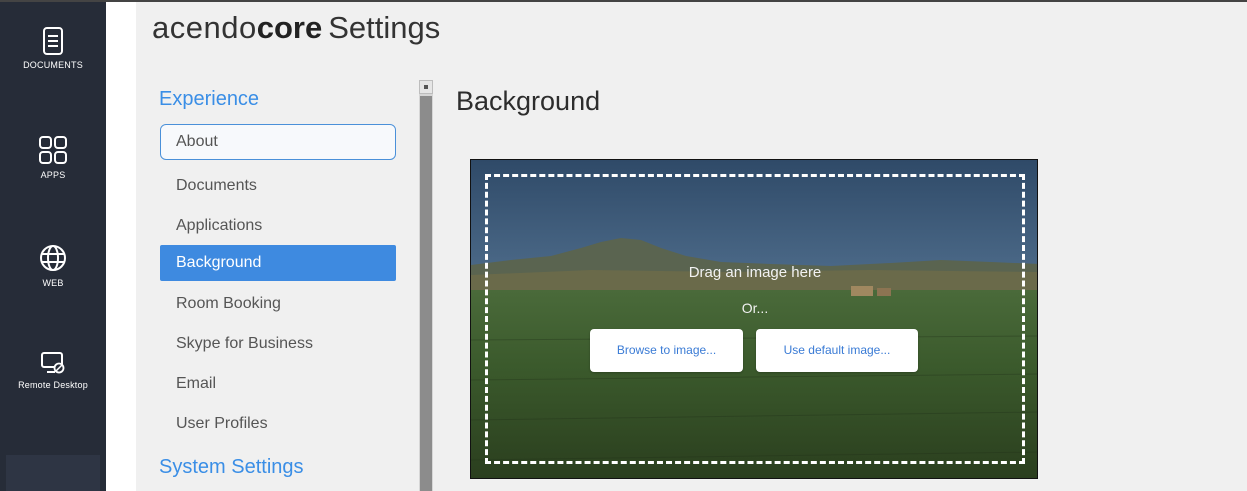 The image size is (1247, 491). Describe the element at coordinates (289, 27) in the screenshot. I see `brand-name-bold: core` at that location.